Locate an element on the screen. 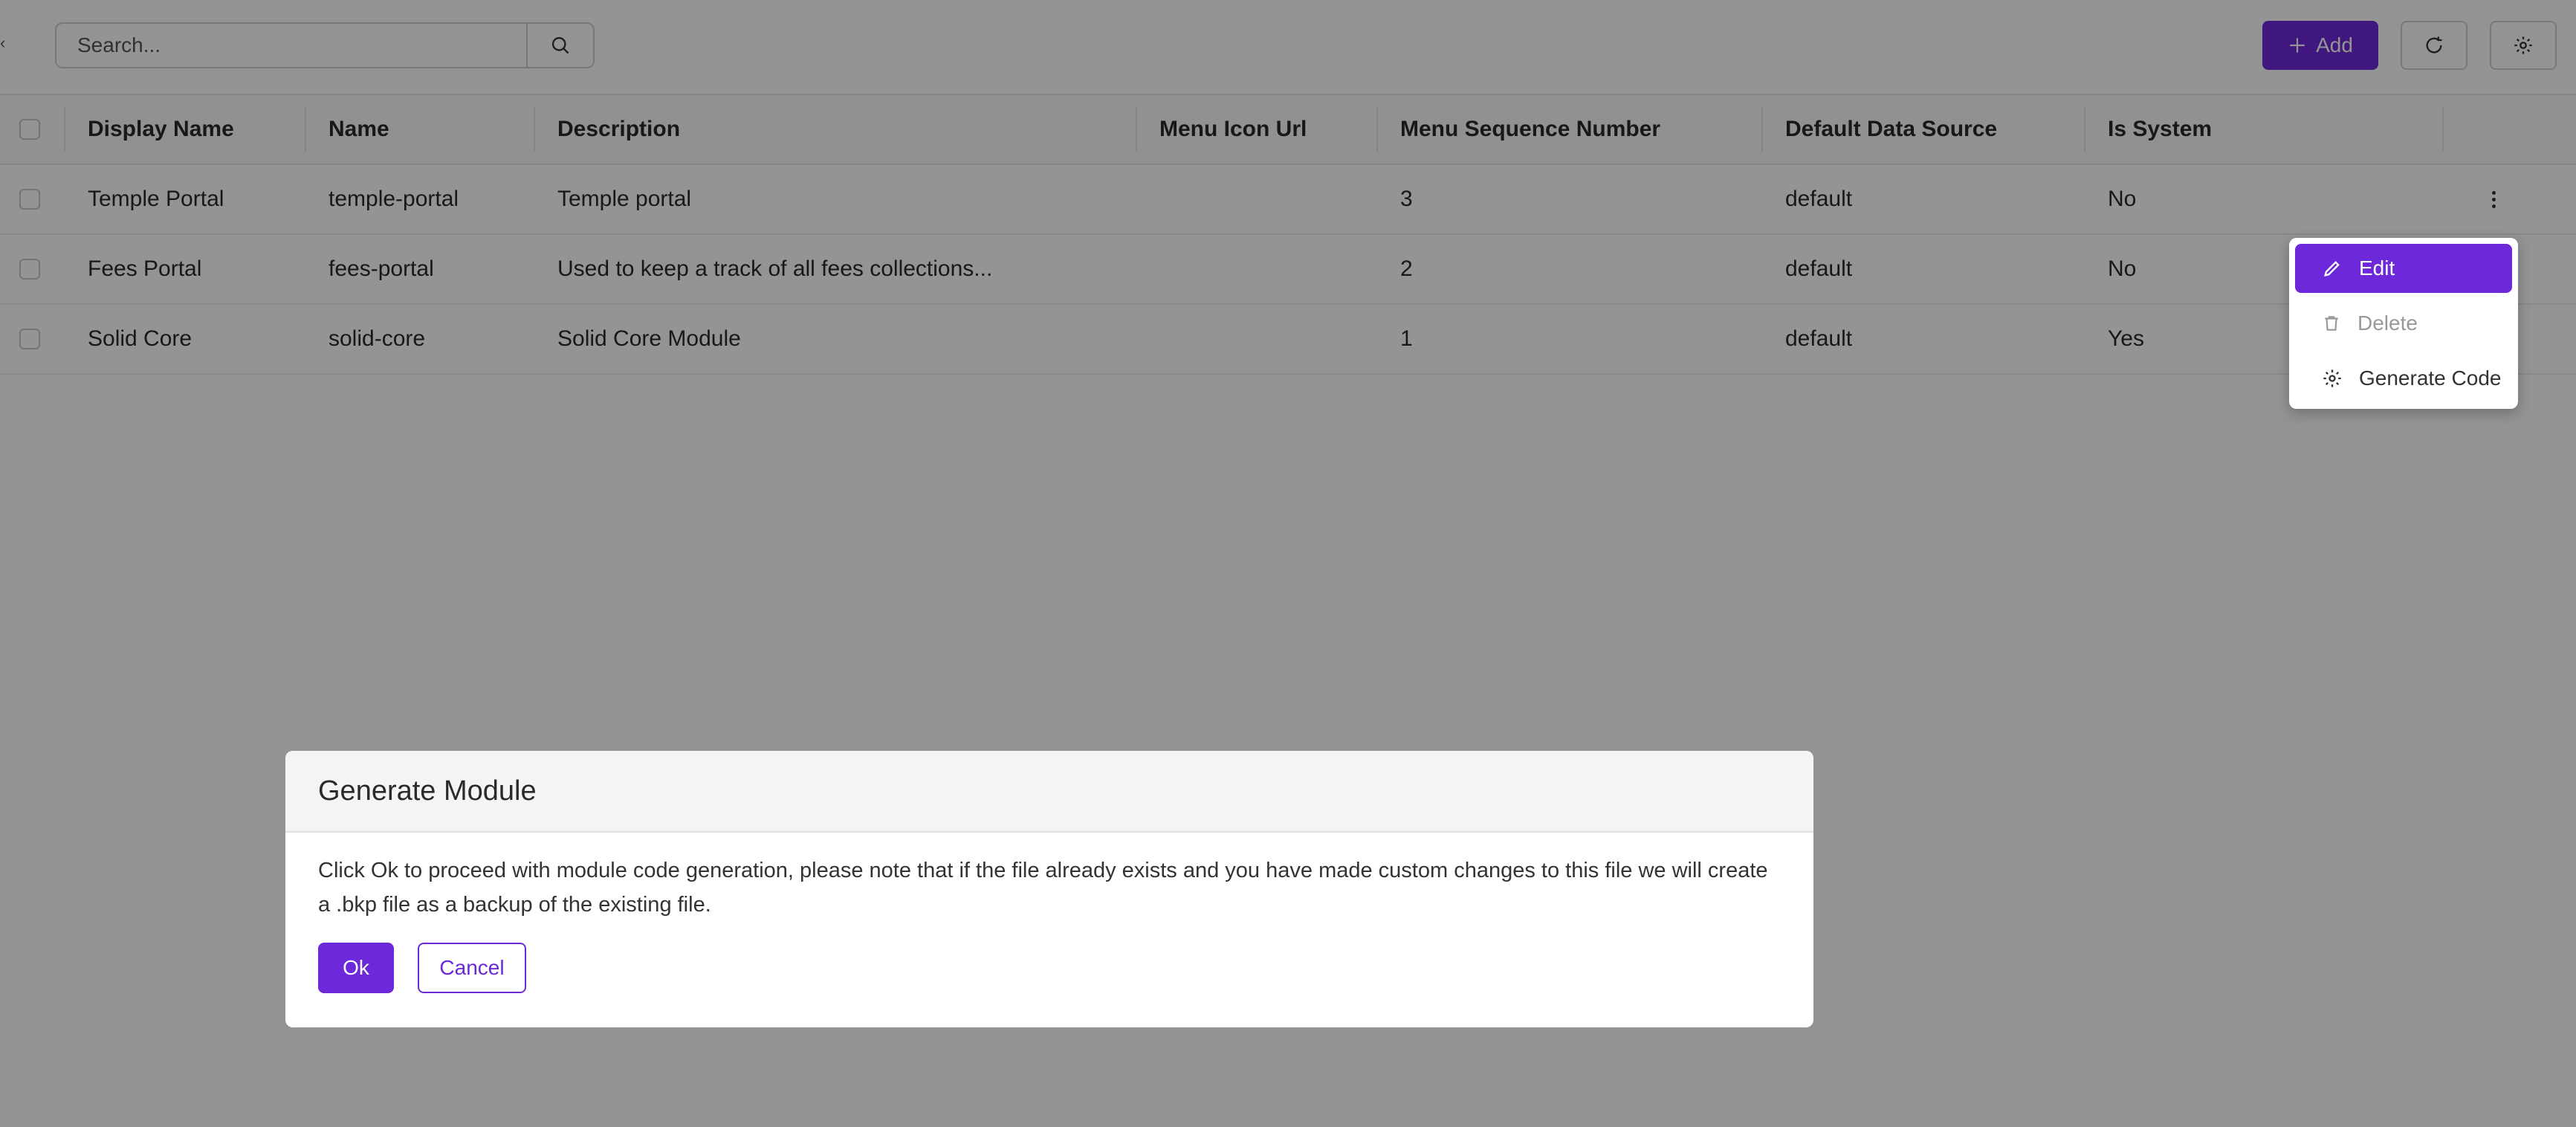 The height and width of the screenshot is (1127, 2576). ok-button: Ok is located at coordinates (356, 968).